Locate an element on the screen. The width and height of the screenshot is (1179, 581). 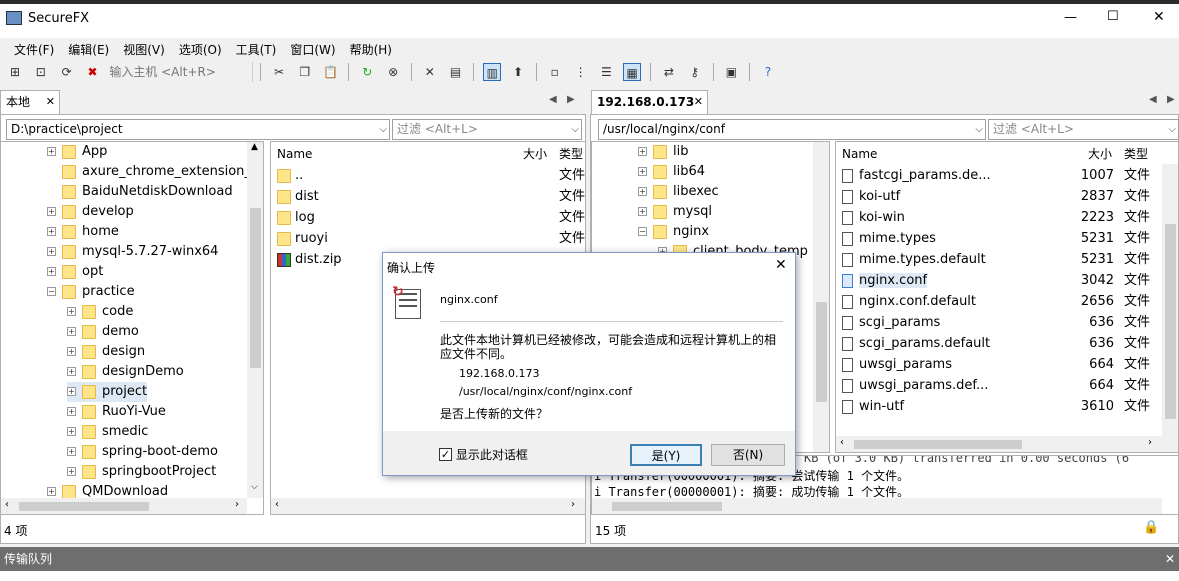
reconnect-icon: ⟳ is located at coordinates (67, 72).